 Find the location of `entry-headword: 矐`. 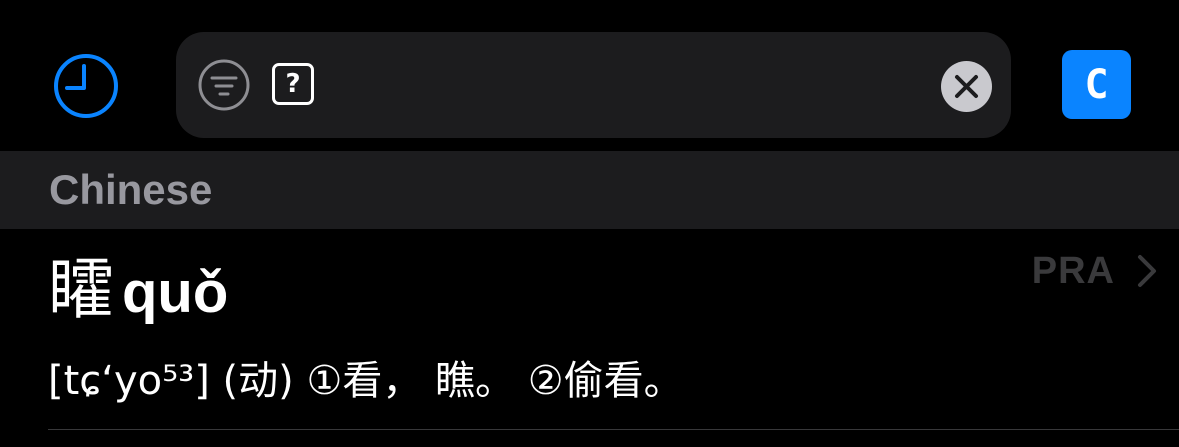

entry-headword: 矐 is located at coordinates (81, 289).